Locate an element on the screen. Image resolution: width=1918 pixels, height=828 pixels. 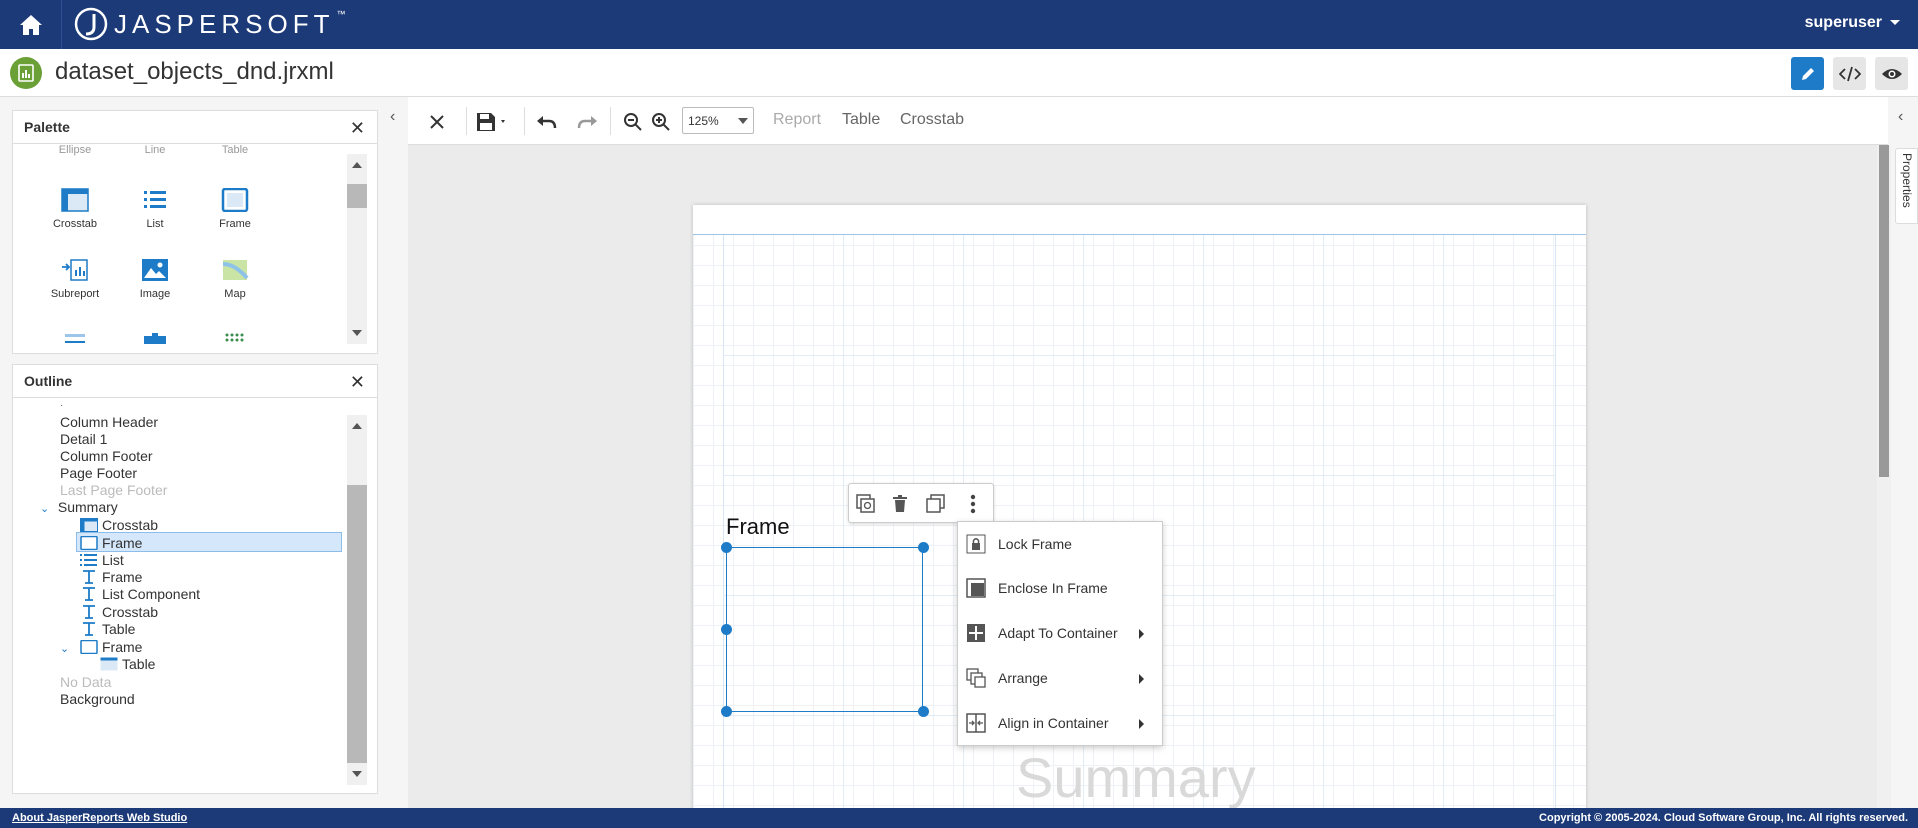
palette-item-map: Map is located at coordinates (235, 279).